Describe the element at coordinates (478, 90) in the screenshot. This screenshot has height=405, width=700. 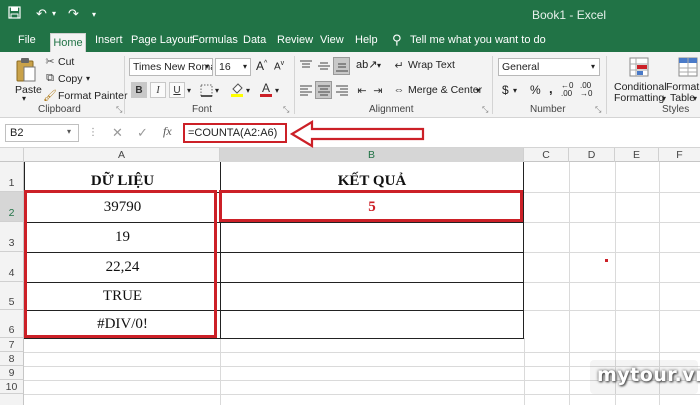
I see `merge-dropdown-icon: ▾` at that location.